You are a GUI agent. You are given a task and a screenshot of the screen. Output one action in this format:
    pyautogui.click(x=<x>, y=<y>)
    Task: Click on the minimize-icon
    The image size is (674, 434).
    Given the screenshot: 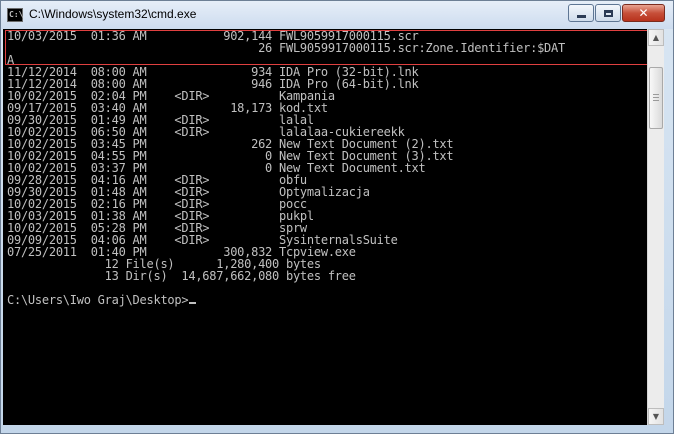 What is the action you would take?
    pyautogui.click(x=581, y=16)
    